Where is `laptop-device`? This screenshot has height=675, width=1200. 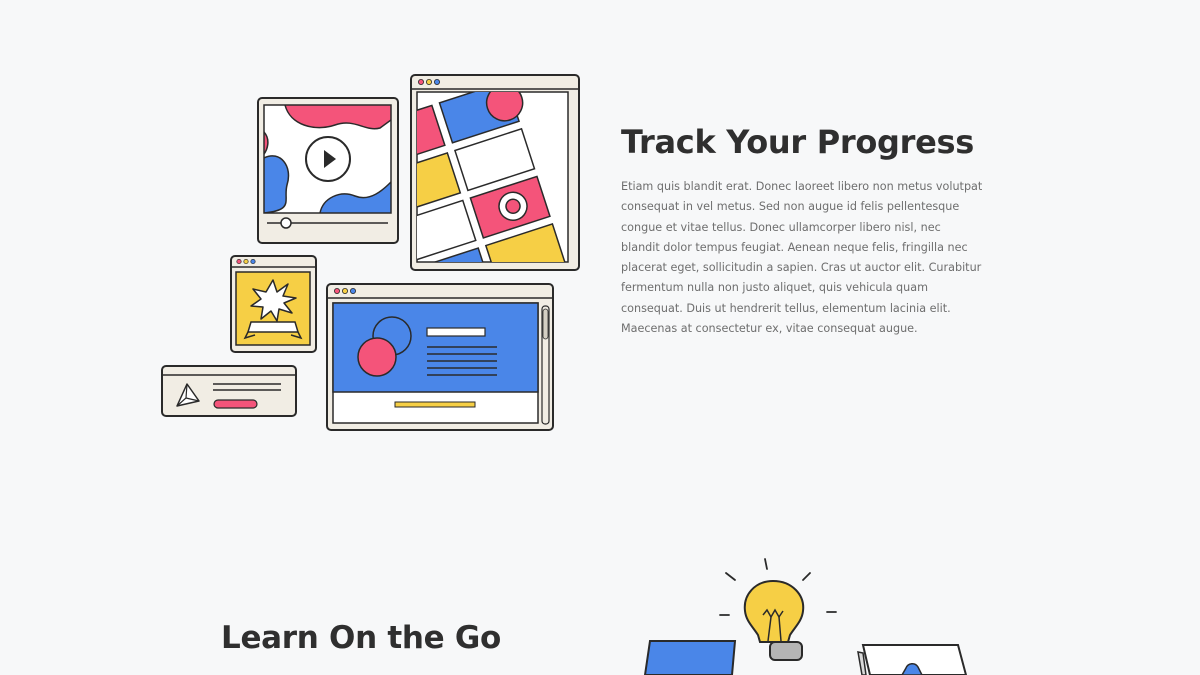 laptop-device is located at coordinates (690, 657).